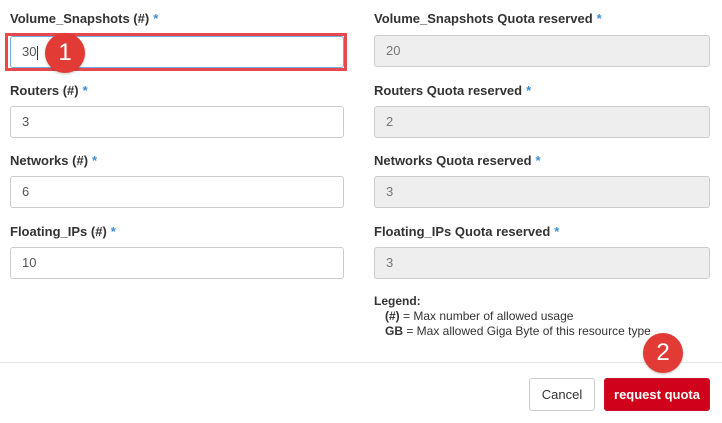  Describe the element at coordinates (542, 263) in the screenshot. I see `floating-ips-reserved-field: 3` at that location.